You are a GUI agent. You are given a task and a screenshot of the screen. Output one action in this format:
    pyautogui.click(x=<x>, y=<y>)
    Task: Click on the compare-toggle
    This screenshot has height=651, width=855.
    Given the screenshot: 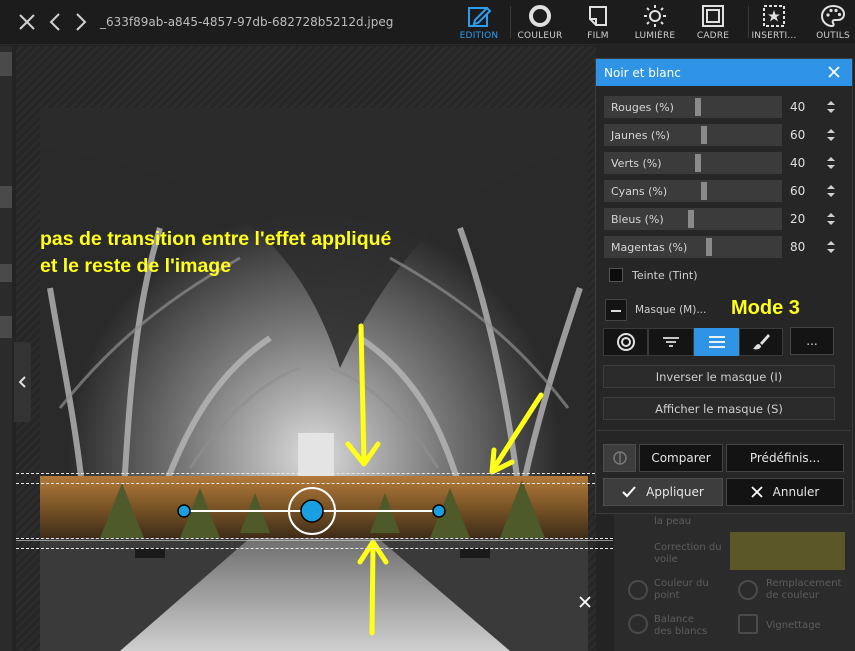 What is the action you would take?
    pyautogui.click(x=619, y=458)
    